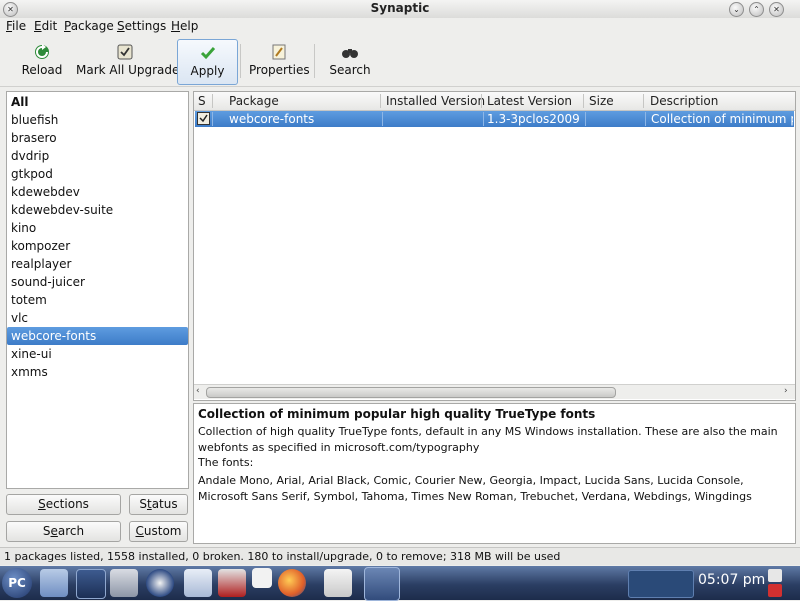 This screenshot has height=601, width=800. I want to click on section-item: webcore-fonts, so click(97, 336).